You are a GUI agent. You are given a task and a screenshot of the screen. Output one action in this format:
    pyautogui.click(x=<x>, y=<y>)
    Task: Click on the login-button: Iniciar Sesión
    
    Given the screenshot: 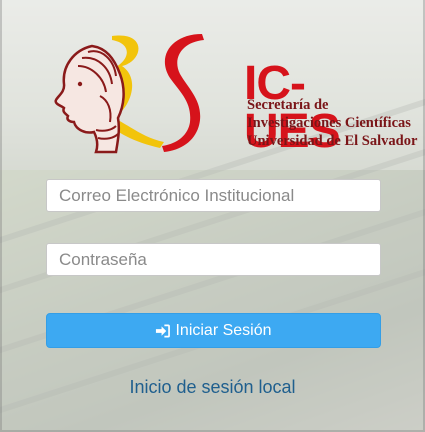 What is the action you would take?
    pyautogui.click(x=213, y=330)
    